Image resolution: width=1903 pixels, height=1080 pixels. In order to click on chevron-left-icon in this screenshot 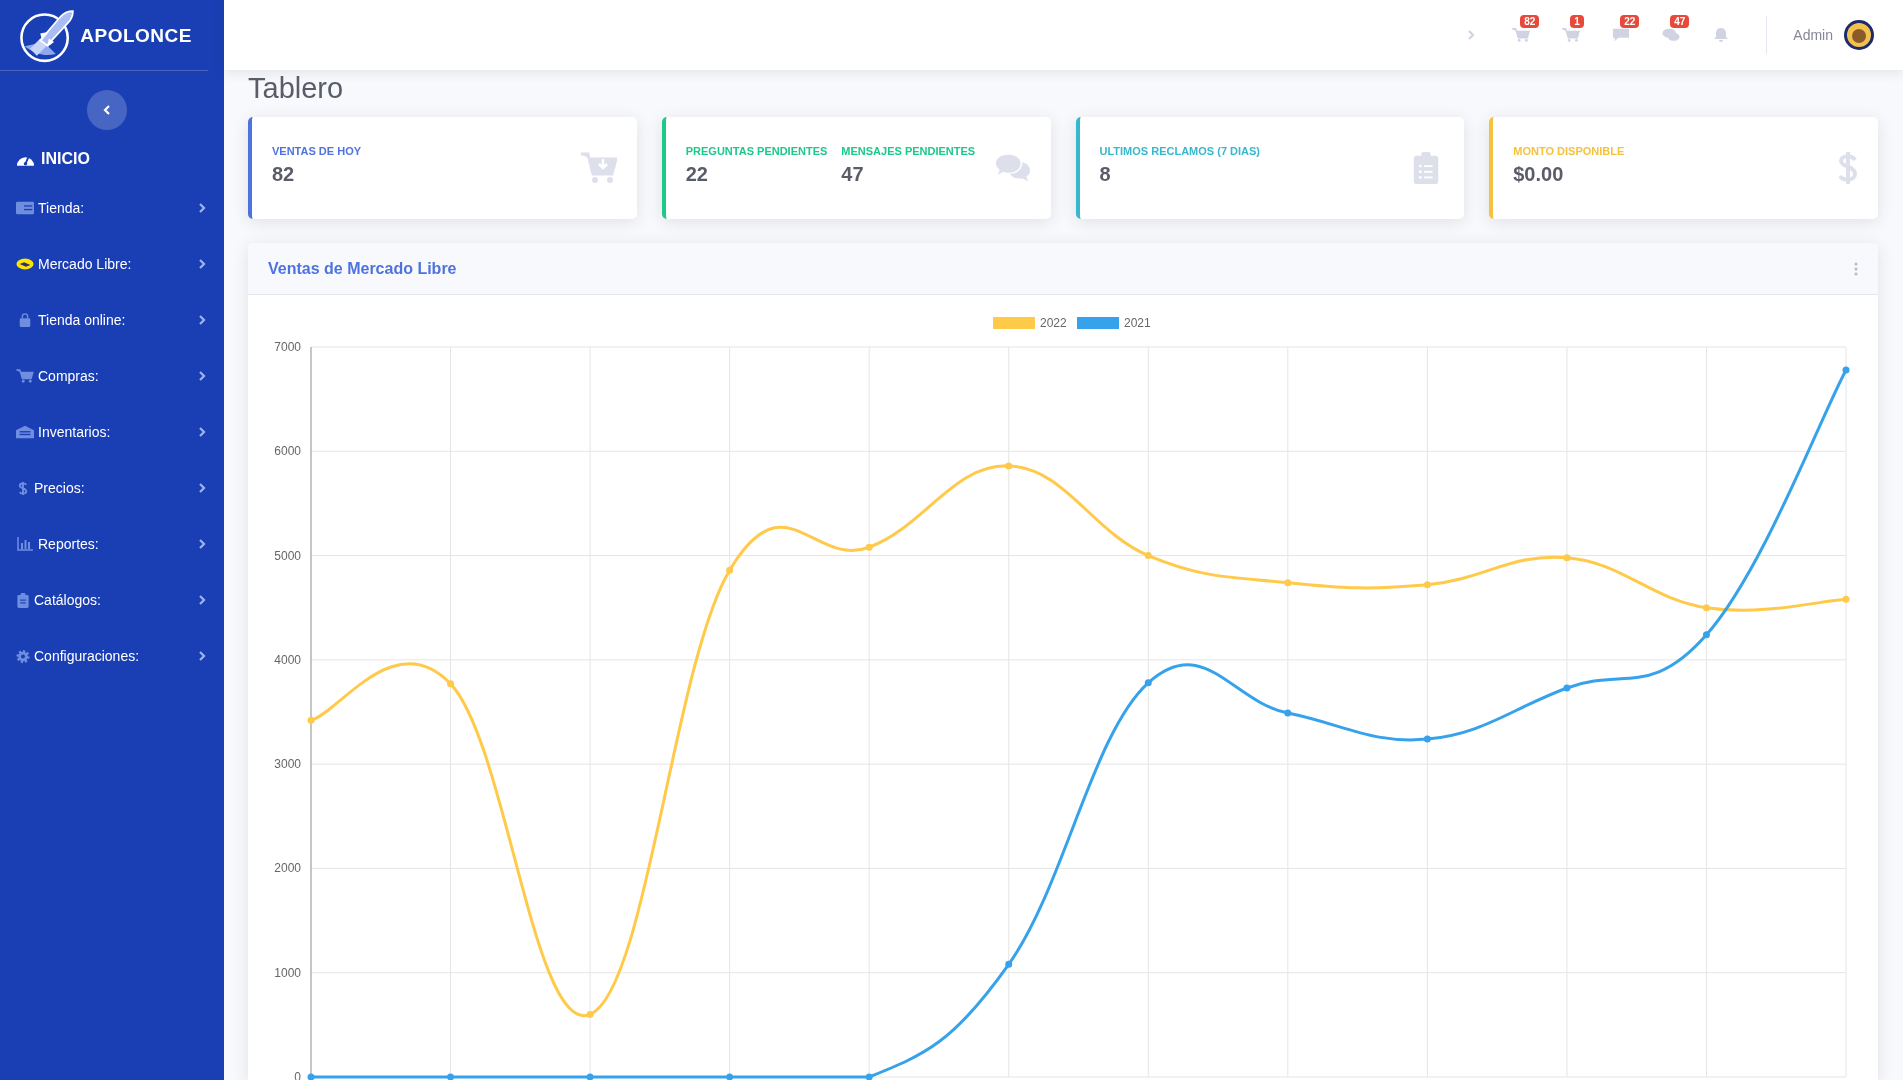, I will do `click(107, 110)`.